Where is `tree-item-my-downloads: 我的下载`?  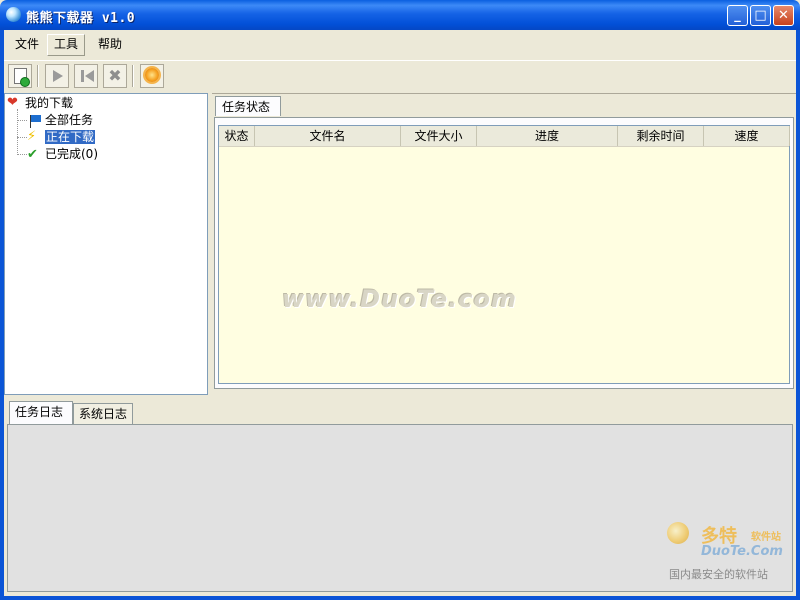 tree-item-my-downloads: 我的下载 is located at coordinates (40, 103).